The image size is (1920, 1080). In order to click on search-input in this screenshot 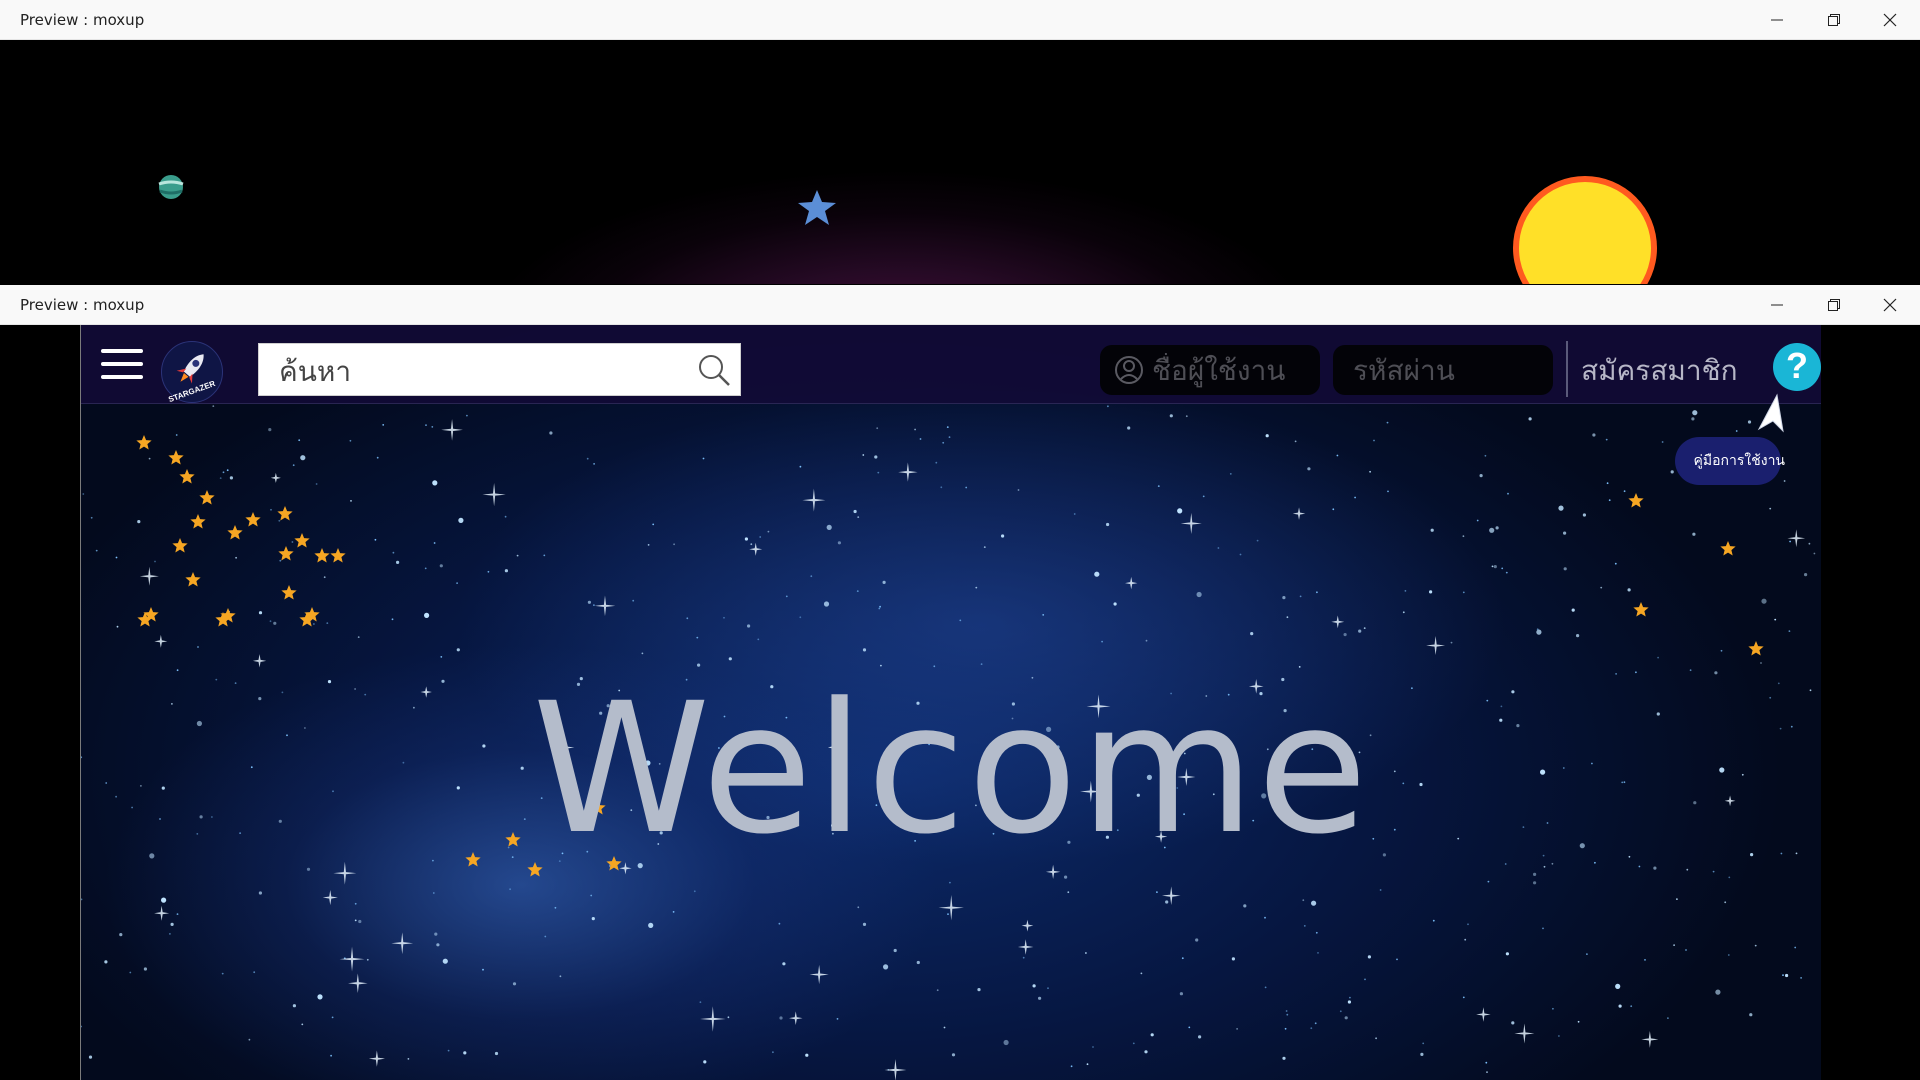, I will do `click(479, 371)`.